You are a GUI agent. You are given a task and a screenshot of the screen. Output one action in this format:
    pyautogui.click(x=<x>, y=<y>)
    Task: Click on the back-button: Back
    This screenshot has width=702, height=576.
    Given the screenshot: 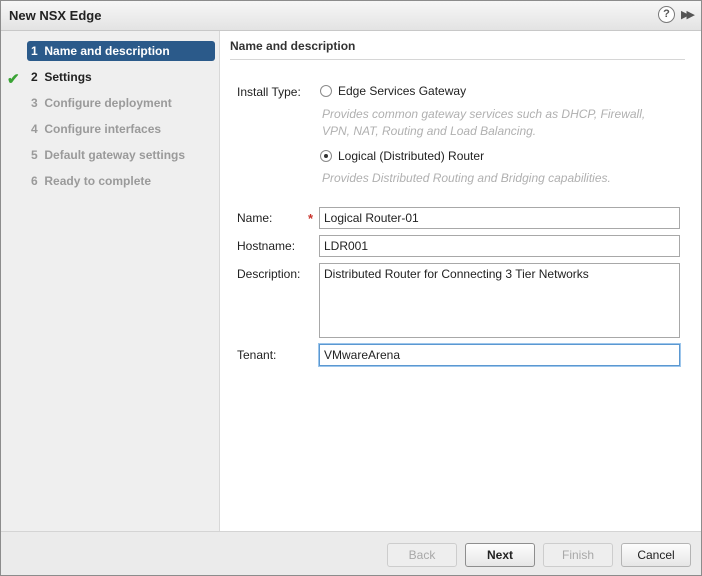 What is the action you would take?
    pyautogui.click(x=422, y=555)
    